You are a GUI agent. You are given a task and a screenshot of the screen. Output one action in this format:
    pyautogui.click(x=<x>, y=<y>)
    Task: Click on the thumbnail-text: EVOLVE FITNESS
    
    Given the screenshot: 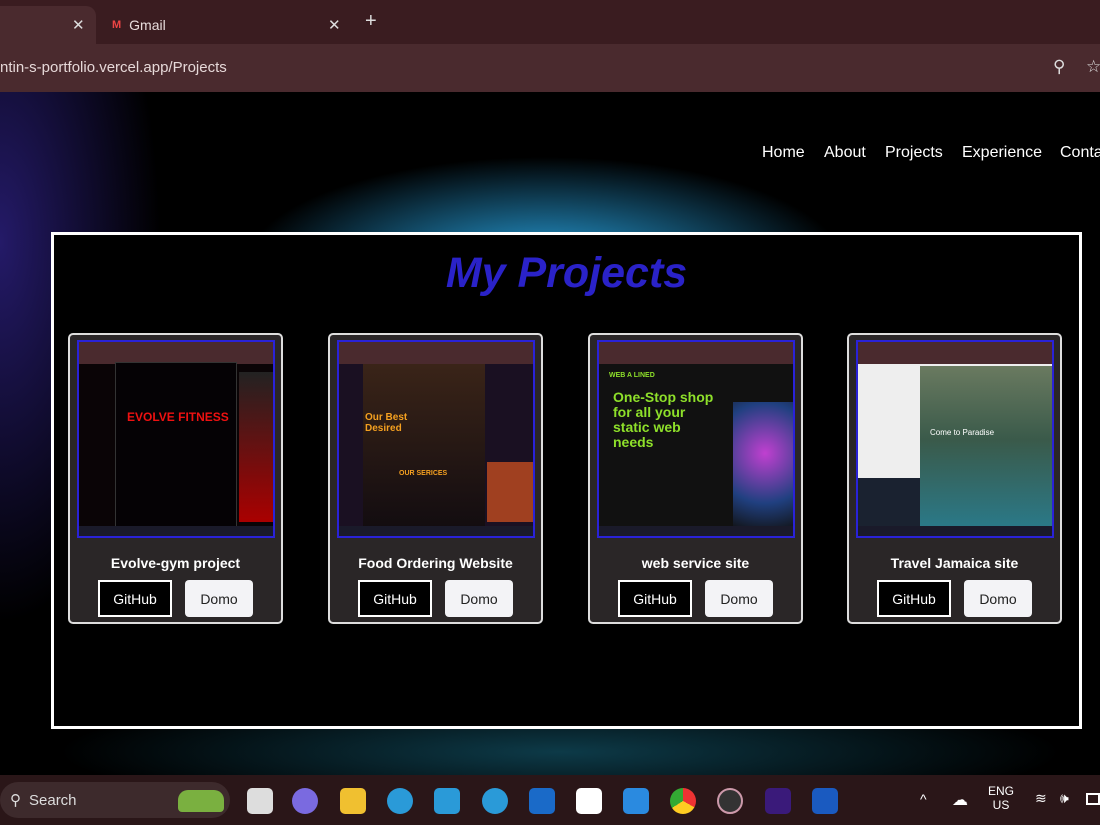 What is the action you would take?
    pyautogui.click(x=178, y=417)
    